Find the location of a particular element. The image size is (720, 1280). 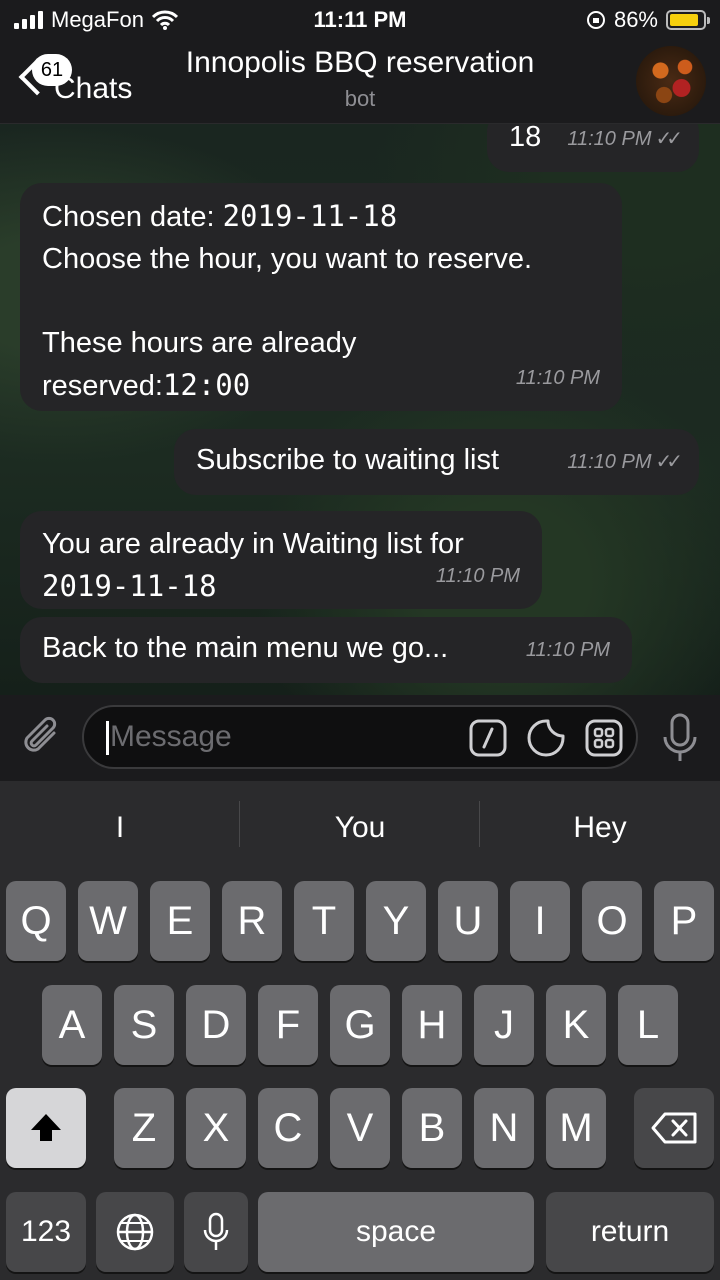

suggestion-item: You is located at coordinates (360, 828).